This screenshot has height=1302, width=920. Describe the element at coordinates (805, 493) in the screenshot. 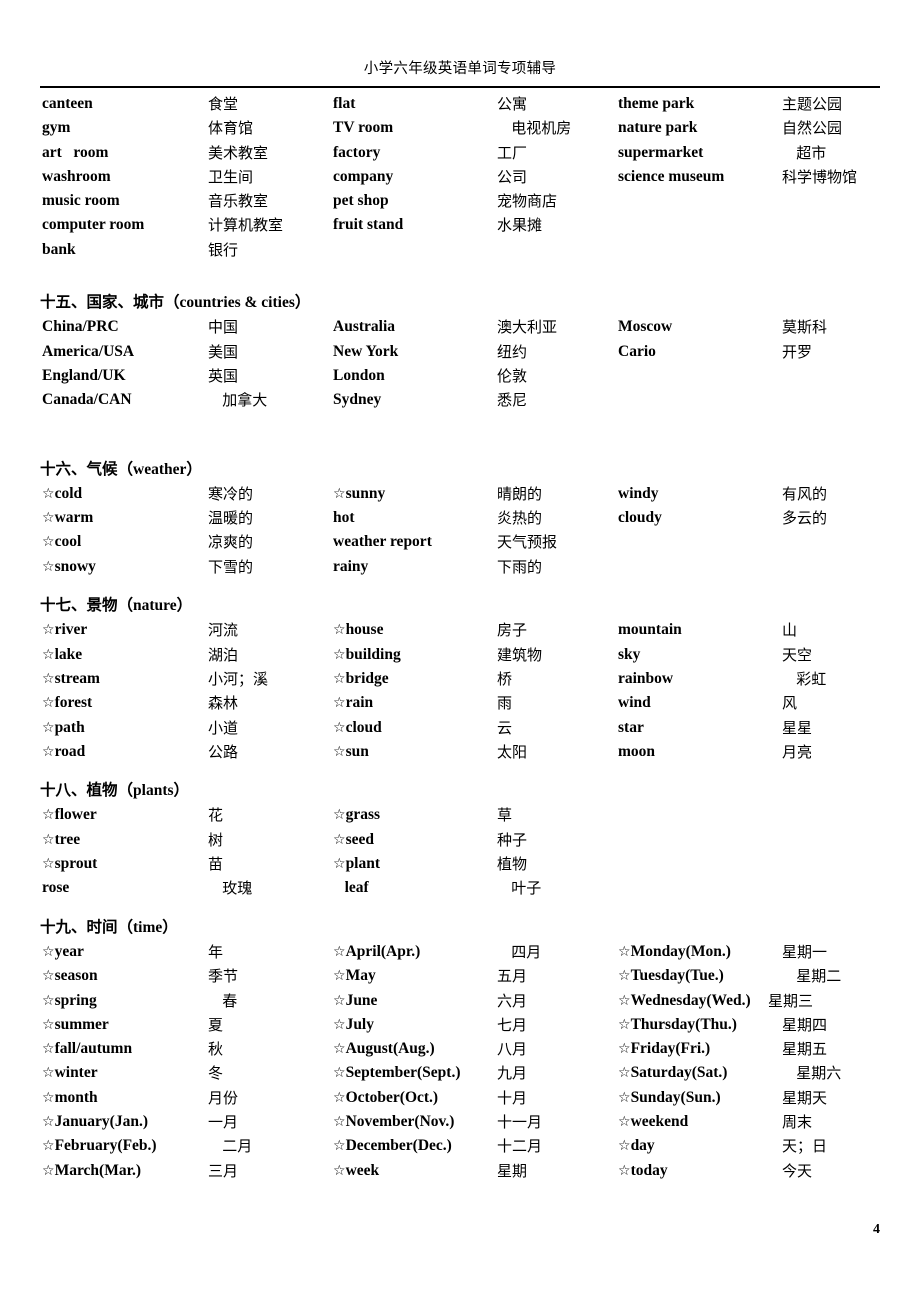

I see `vocab-translation-zh: 有风的` at that location.